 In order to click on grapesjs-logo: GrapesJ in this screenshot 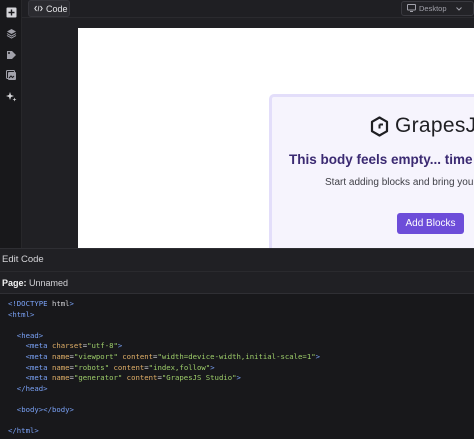, I will do `click(422, 126)`.